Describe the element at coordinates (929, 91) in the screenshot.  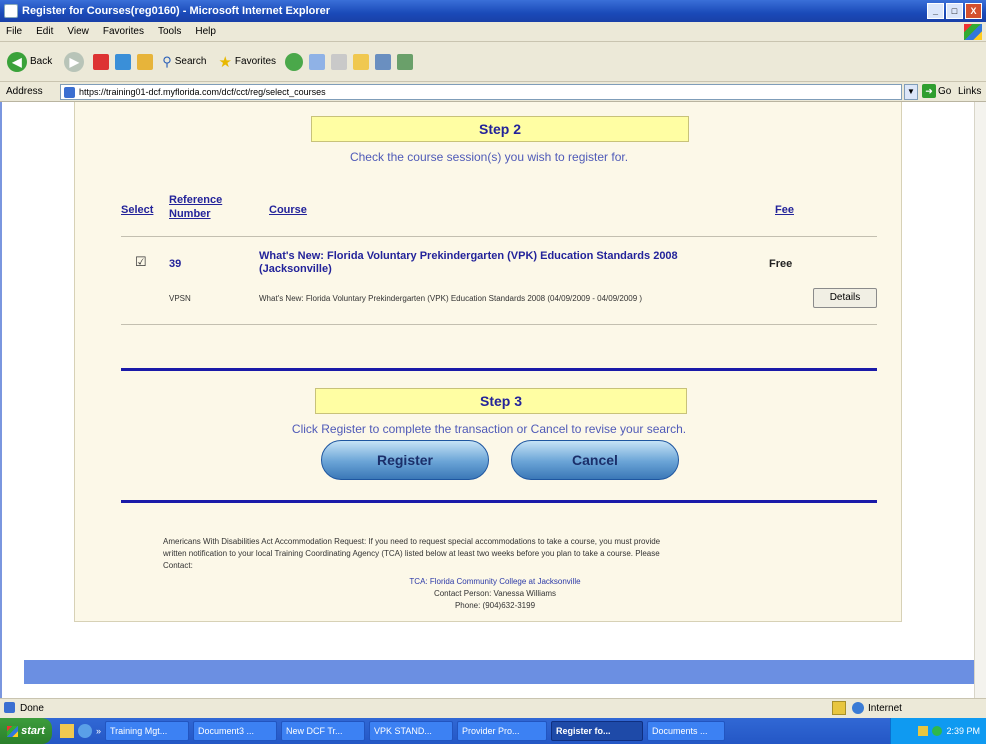
I see `go-arrow-icon: ➜` at that location.